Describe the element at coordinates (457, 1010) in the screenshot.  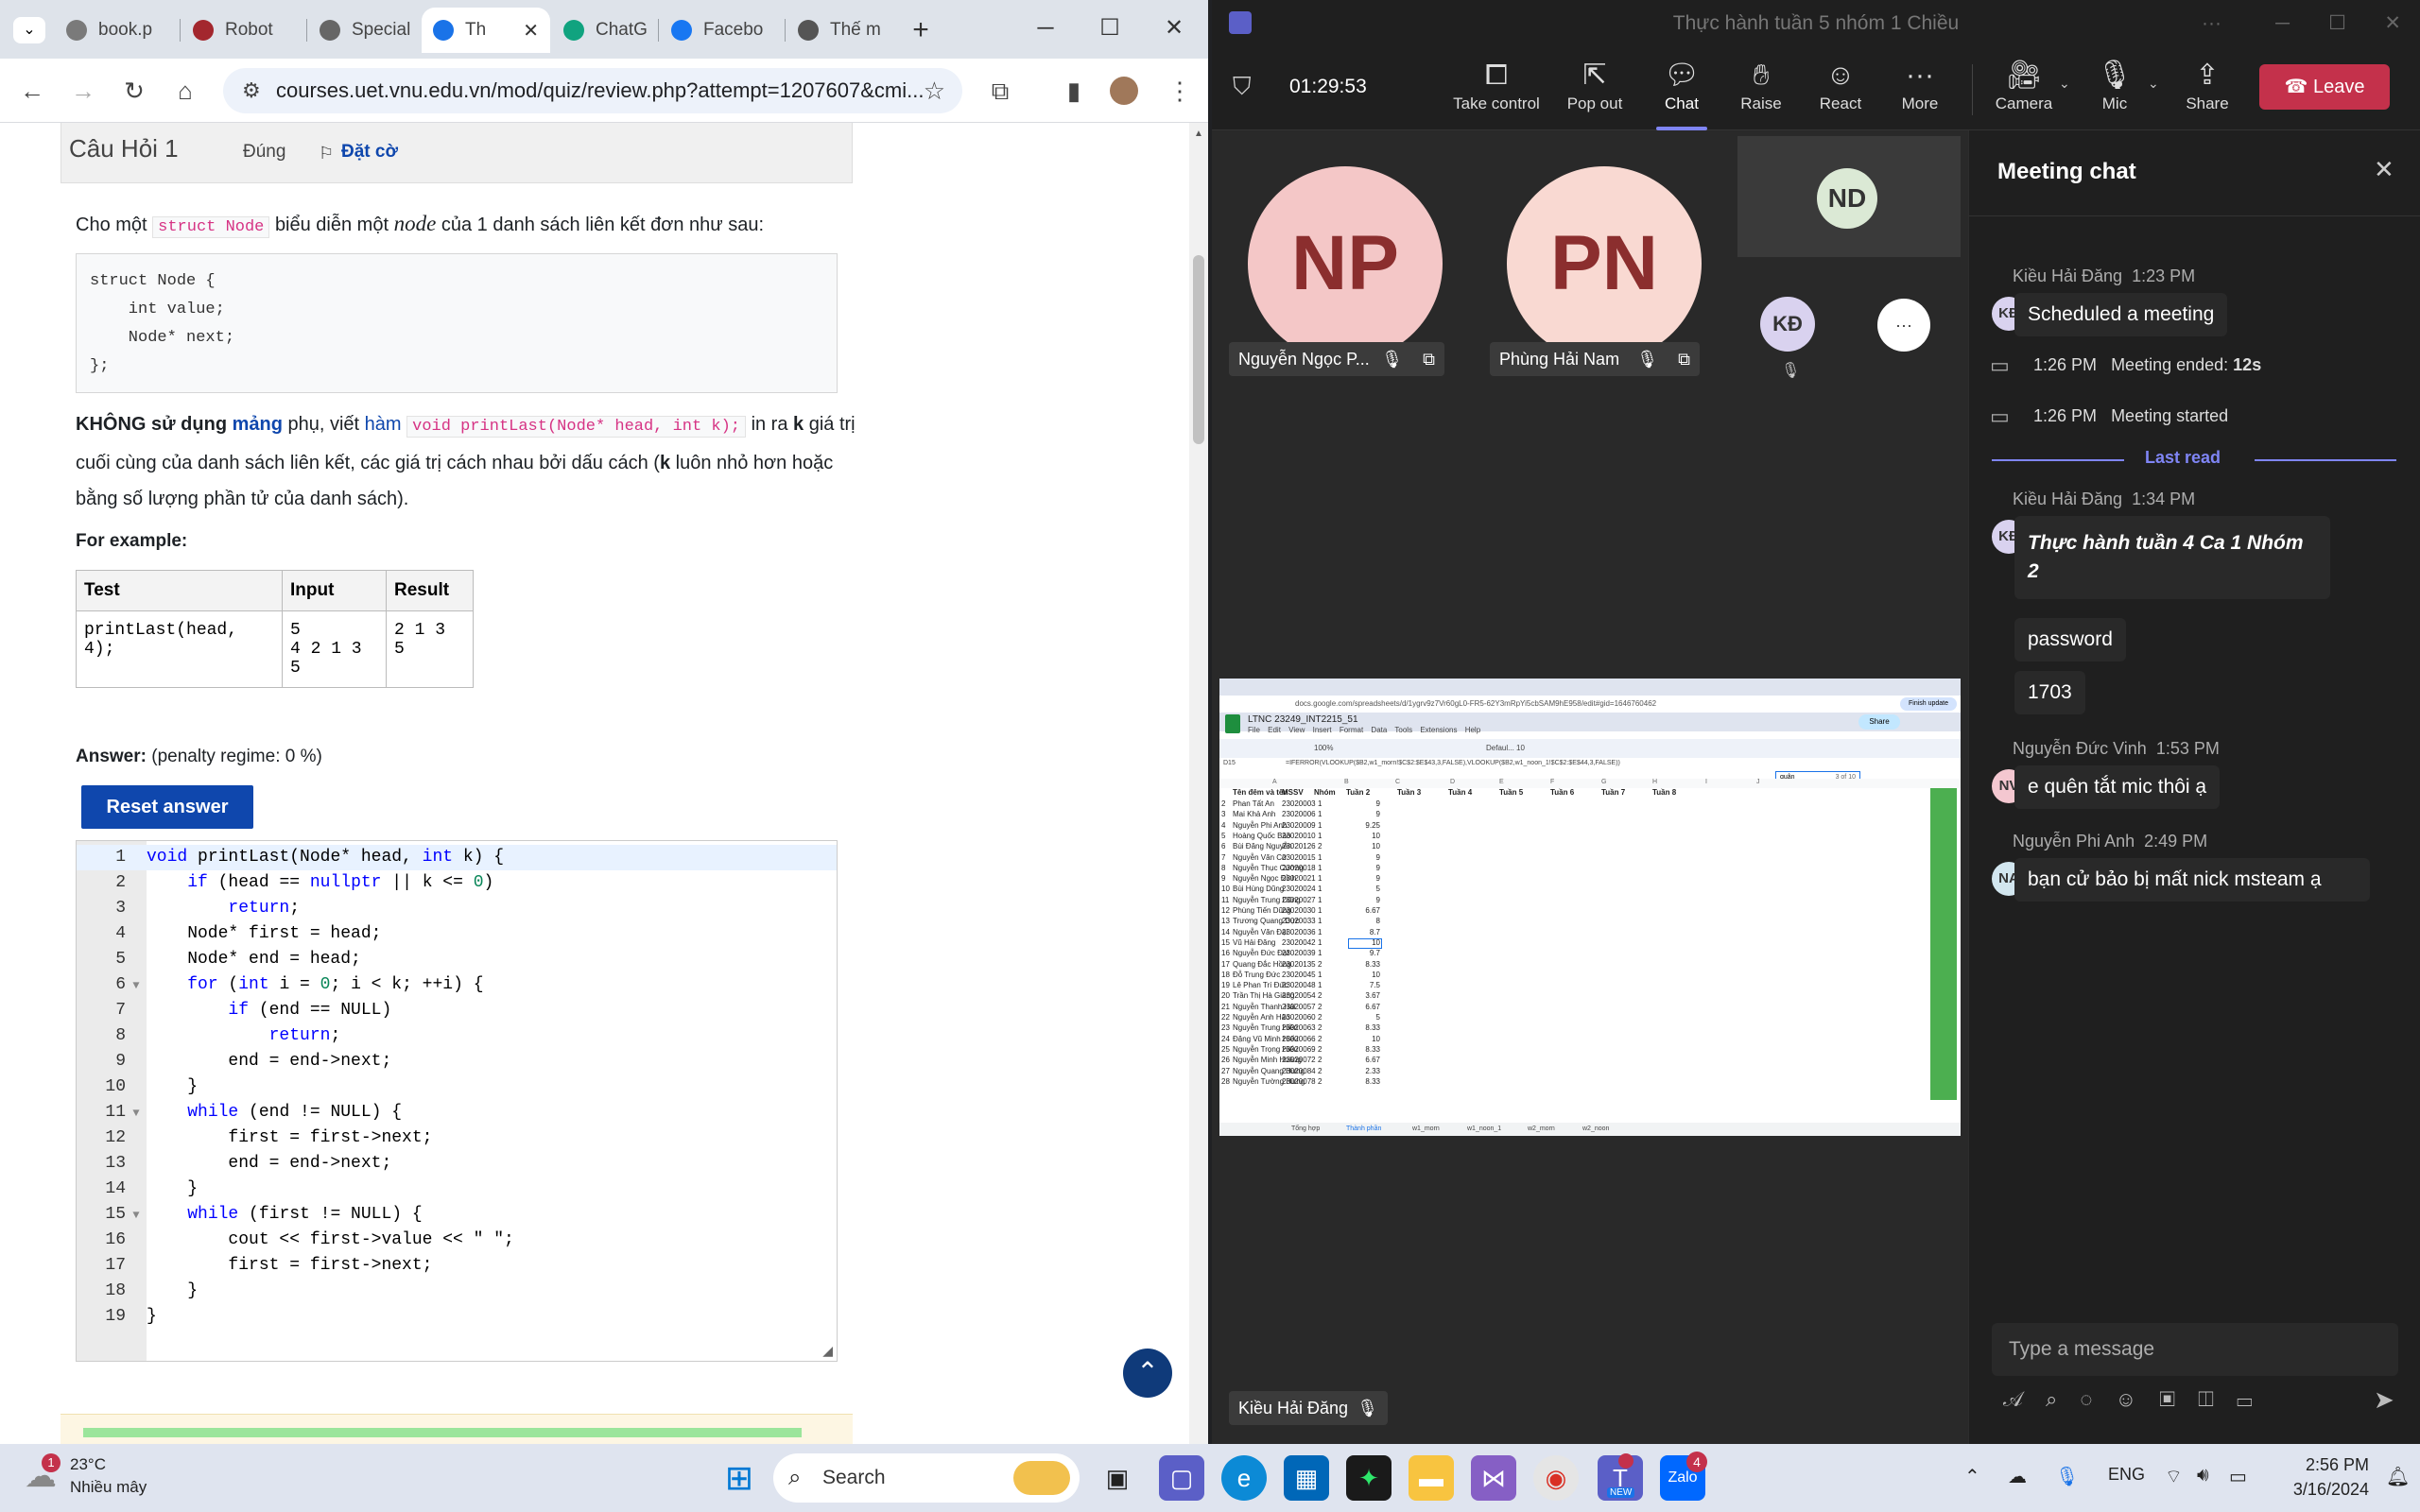
I see `code-line: 7 if (end == NULL)` at that location.